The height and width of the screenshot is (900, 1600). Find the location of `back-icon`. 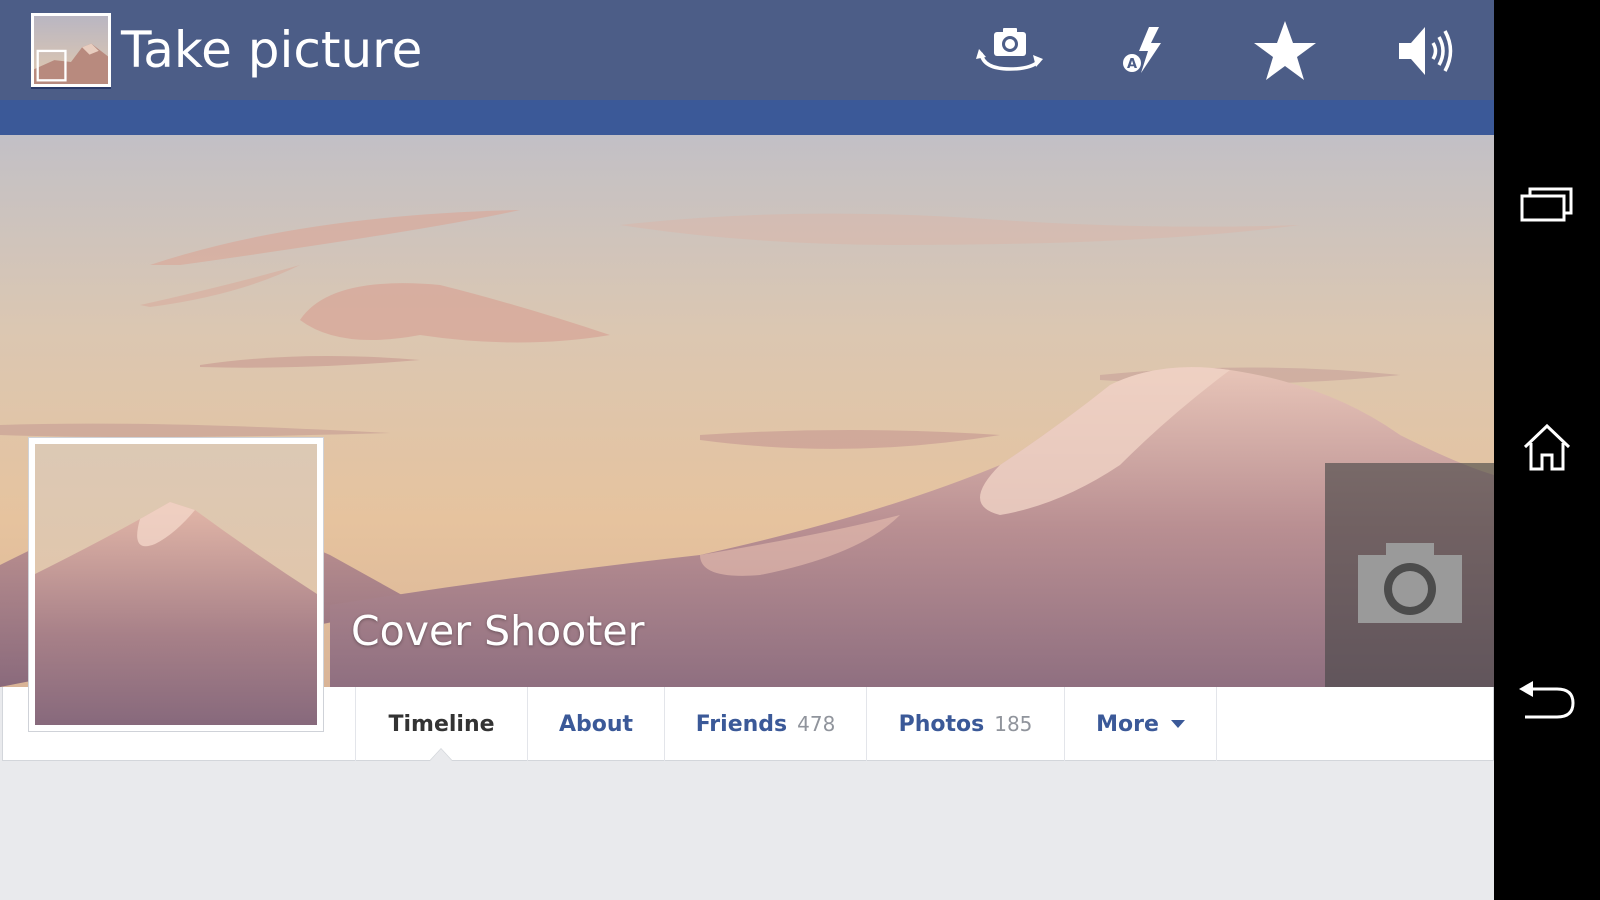

back-icon is located at coordinates (1547, 704).